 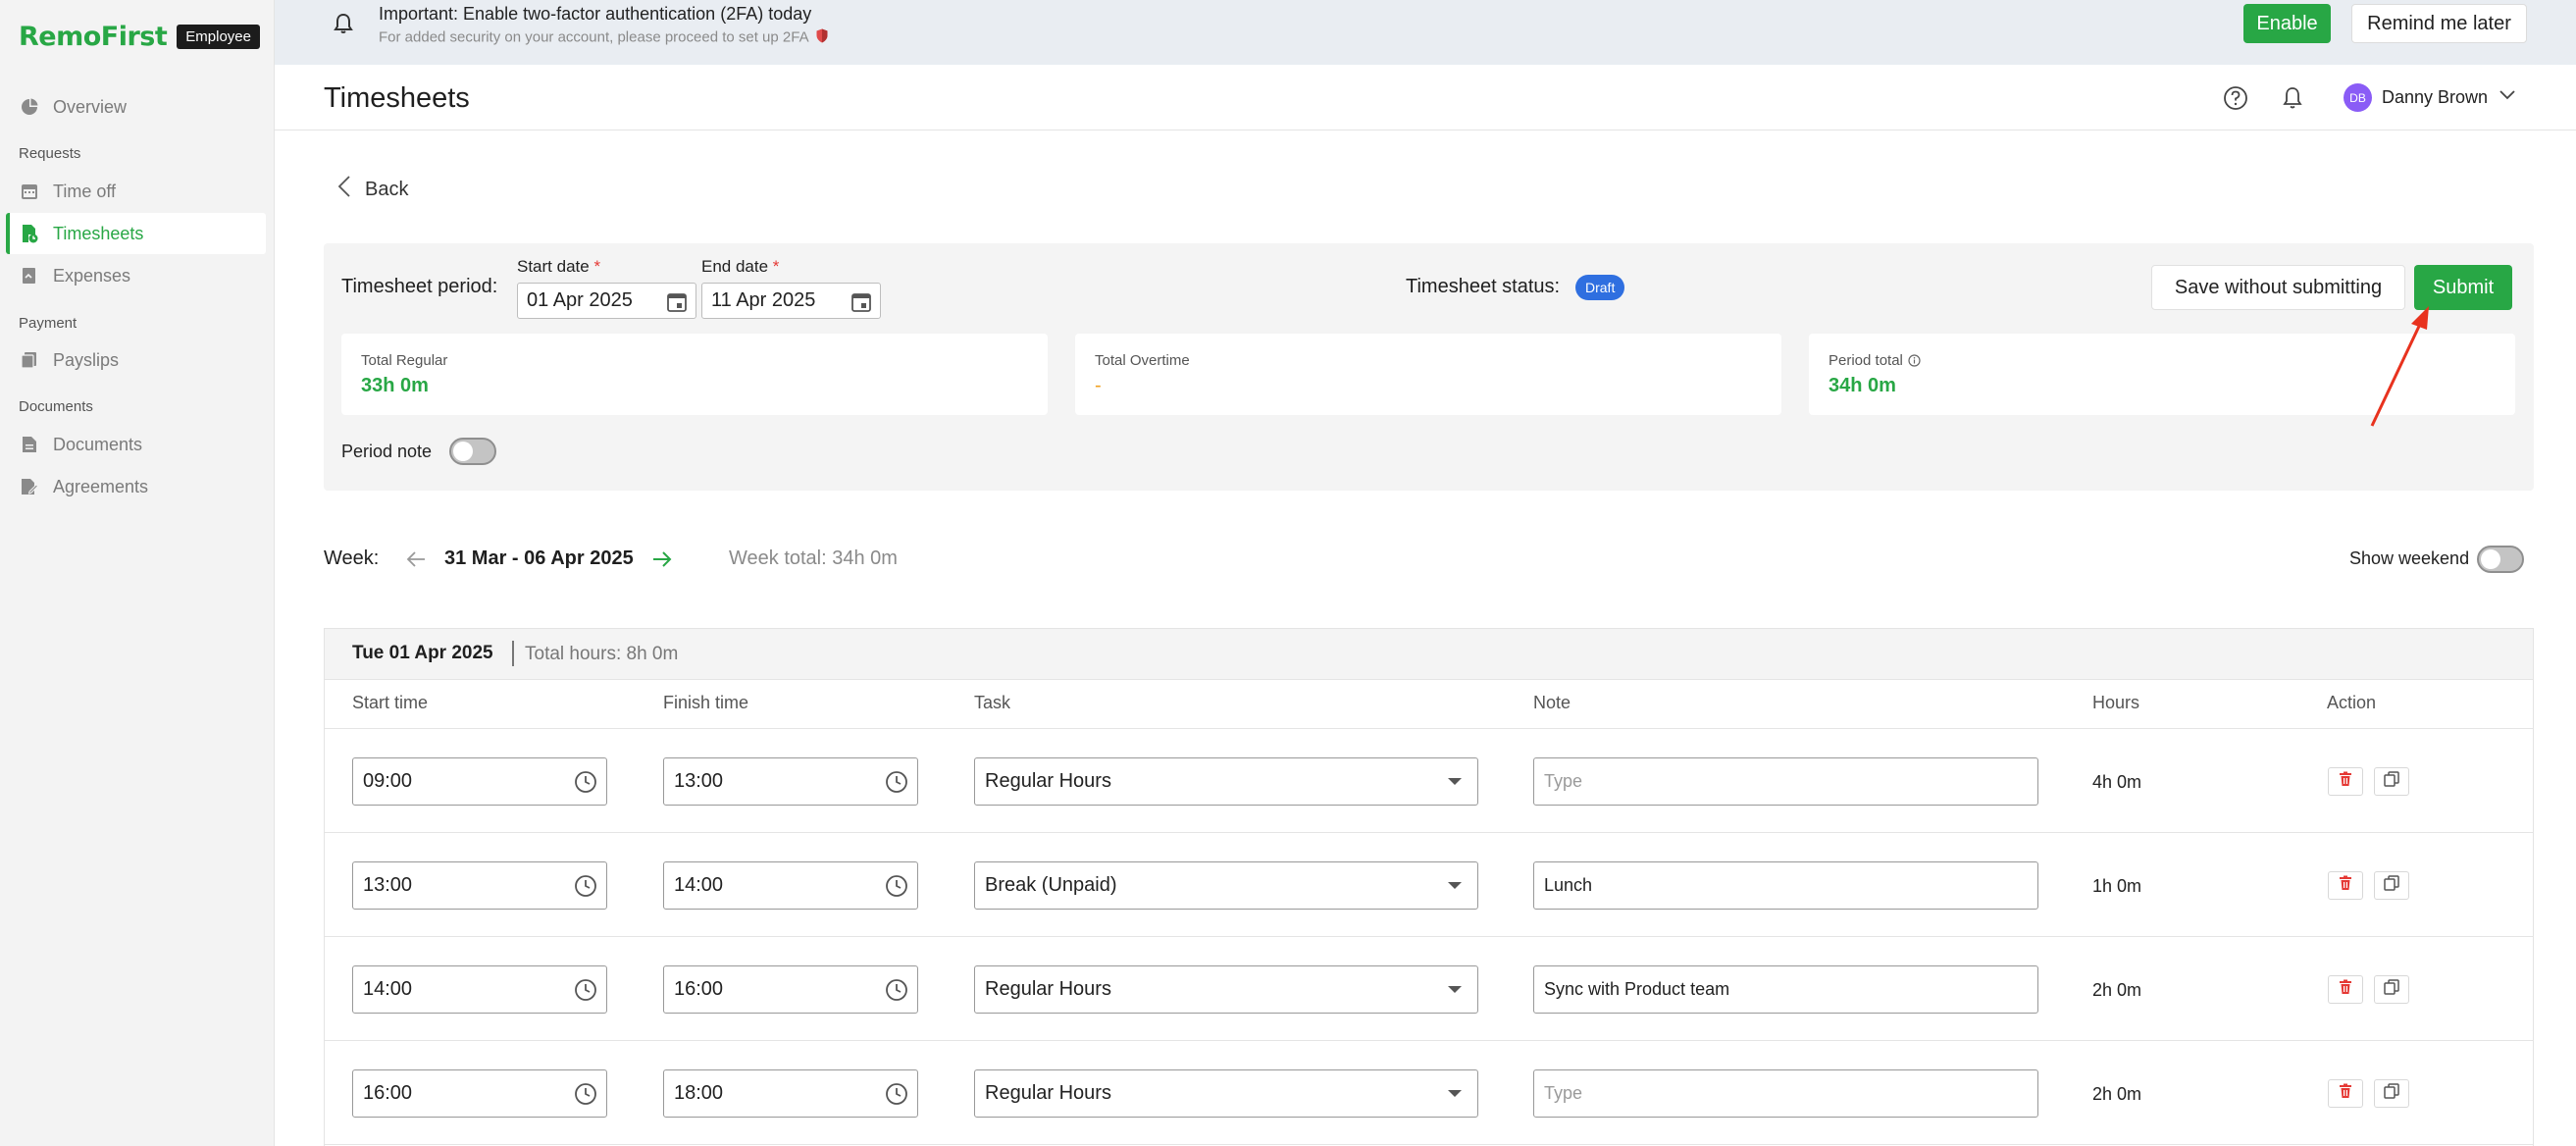 What do you see at coordinates (136, 360) in the screenshot?
I see `sidebar-item-payslips: Payslips` at bounding box center [136, 360].